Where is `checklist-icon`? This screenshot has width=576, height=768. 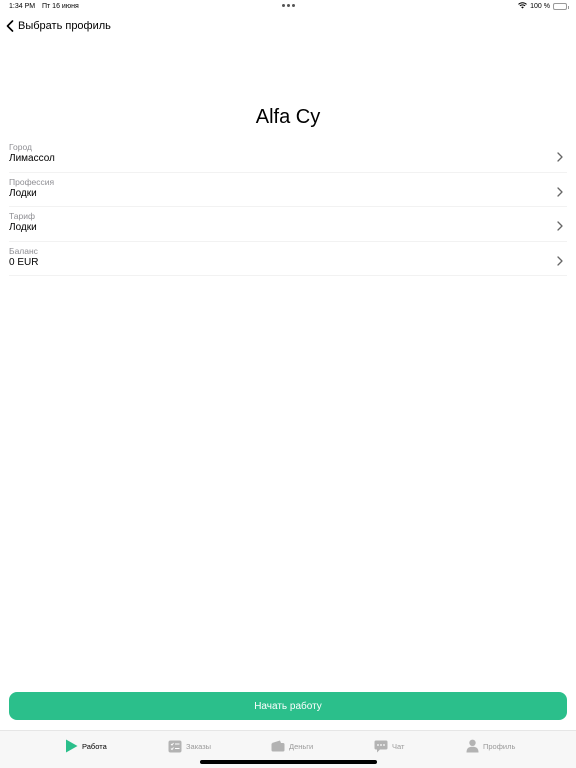 checklist-icon is located at coordinates (175, 746).